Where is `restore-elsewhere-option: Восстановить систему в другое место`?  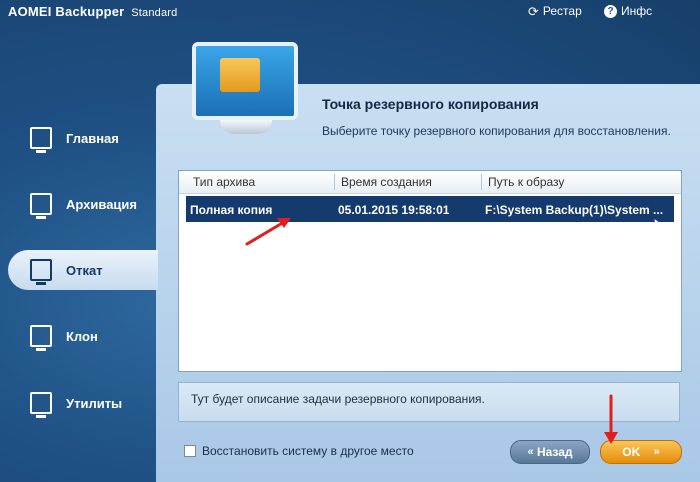
restore-elsewhere-option: Восстановить систему в другое место is located at coordinates (299, 451).